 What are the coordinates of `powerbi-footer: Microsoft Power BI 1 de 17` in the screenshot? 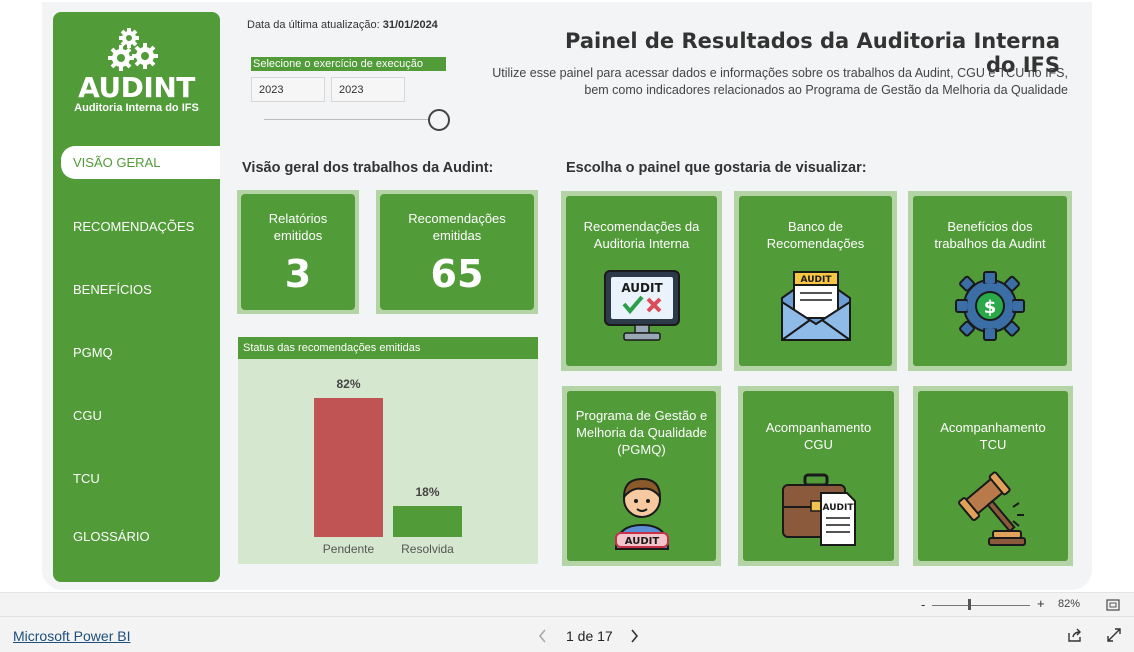 It's located at (567, 634).